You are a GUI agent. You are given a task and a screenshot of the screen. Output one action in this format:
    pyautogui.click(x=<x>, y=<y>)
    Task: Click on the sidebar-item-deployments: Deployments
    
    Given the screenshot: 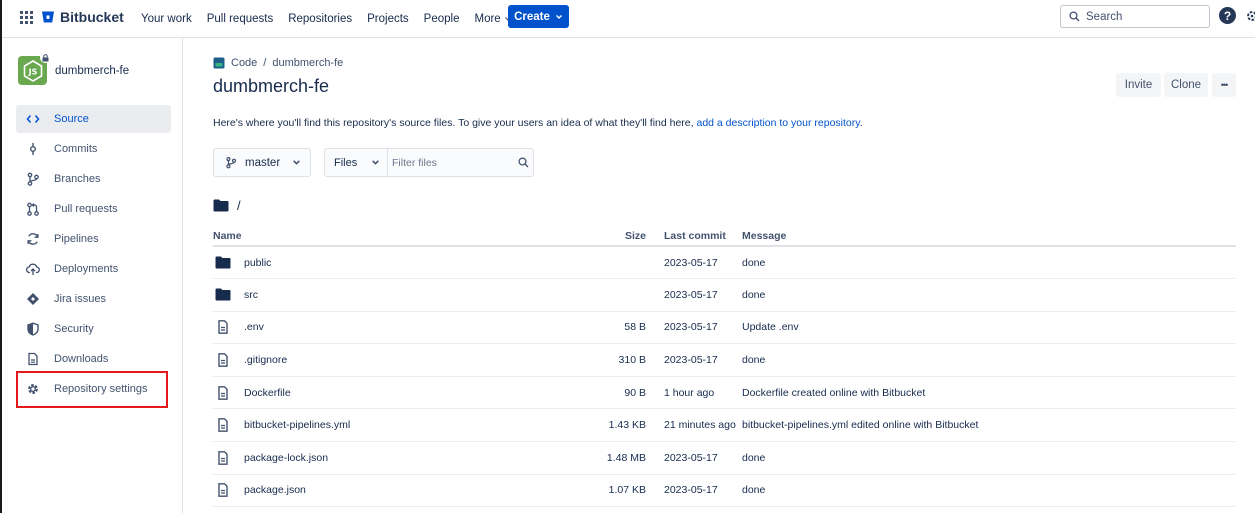 What is the action you would take?
    pyautogui.click(x=93, y=269)
    